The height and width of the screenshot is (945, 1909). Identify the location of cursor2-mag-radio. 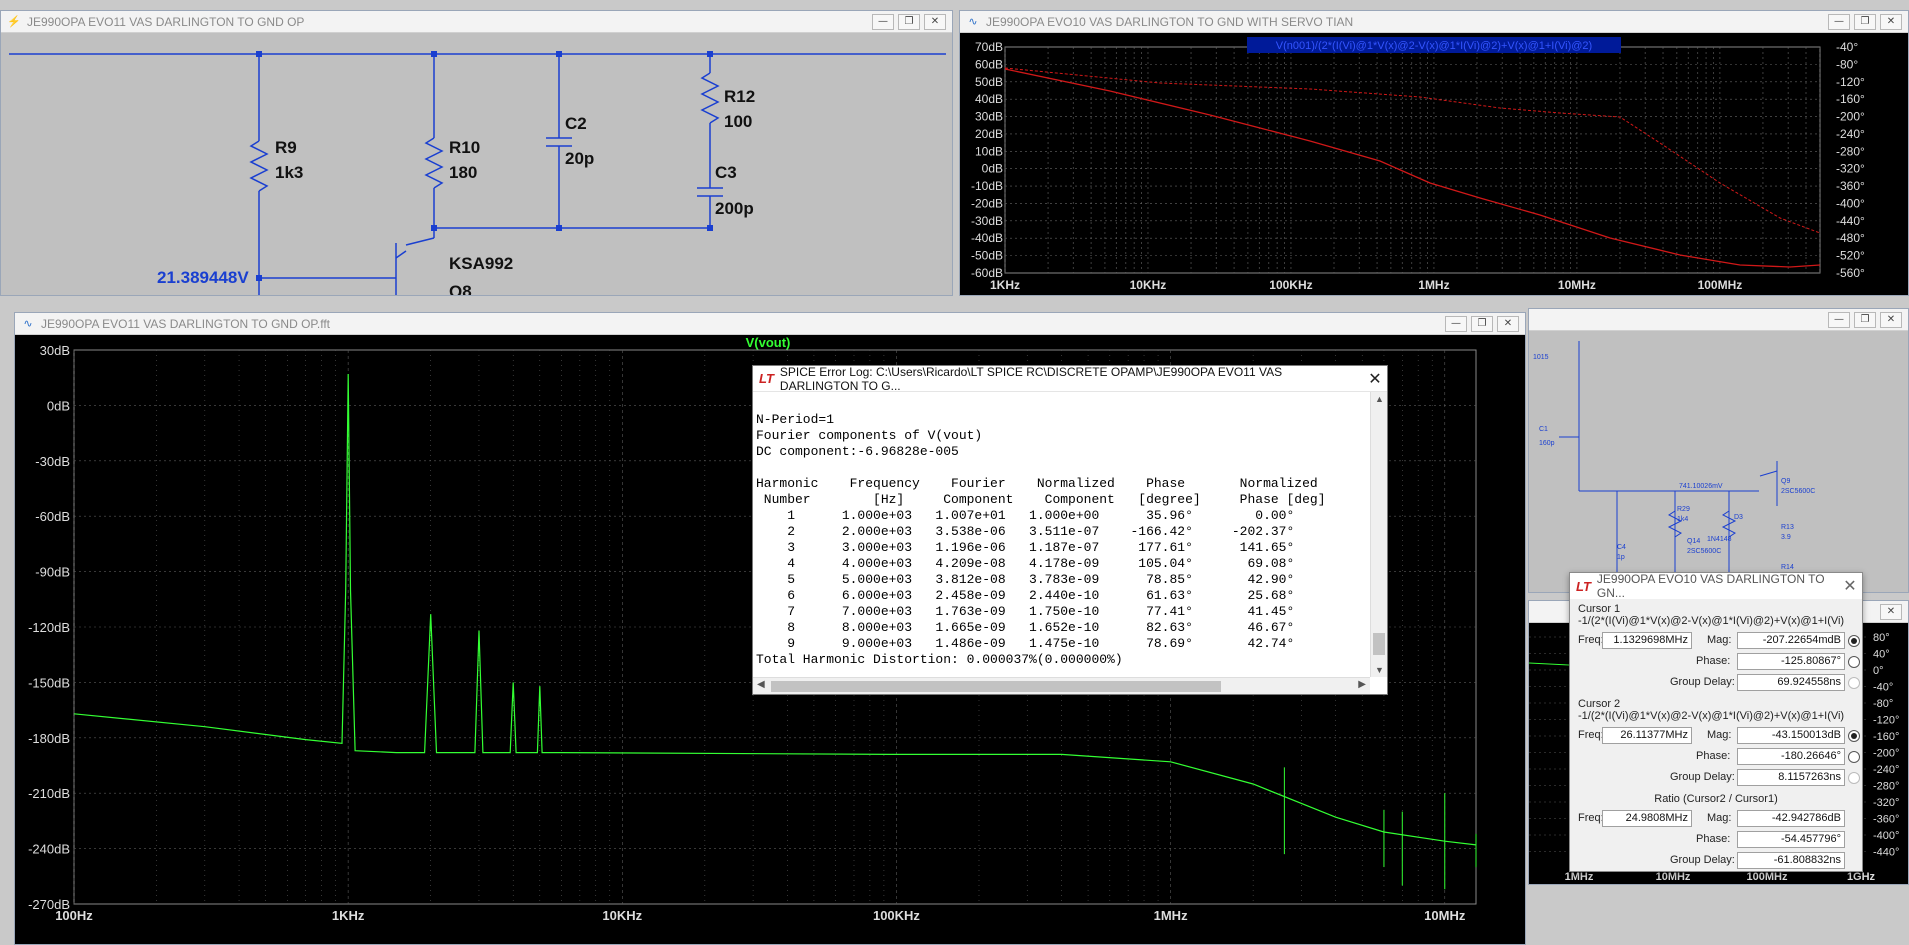
(1854, 736).